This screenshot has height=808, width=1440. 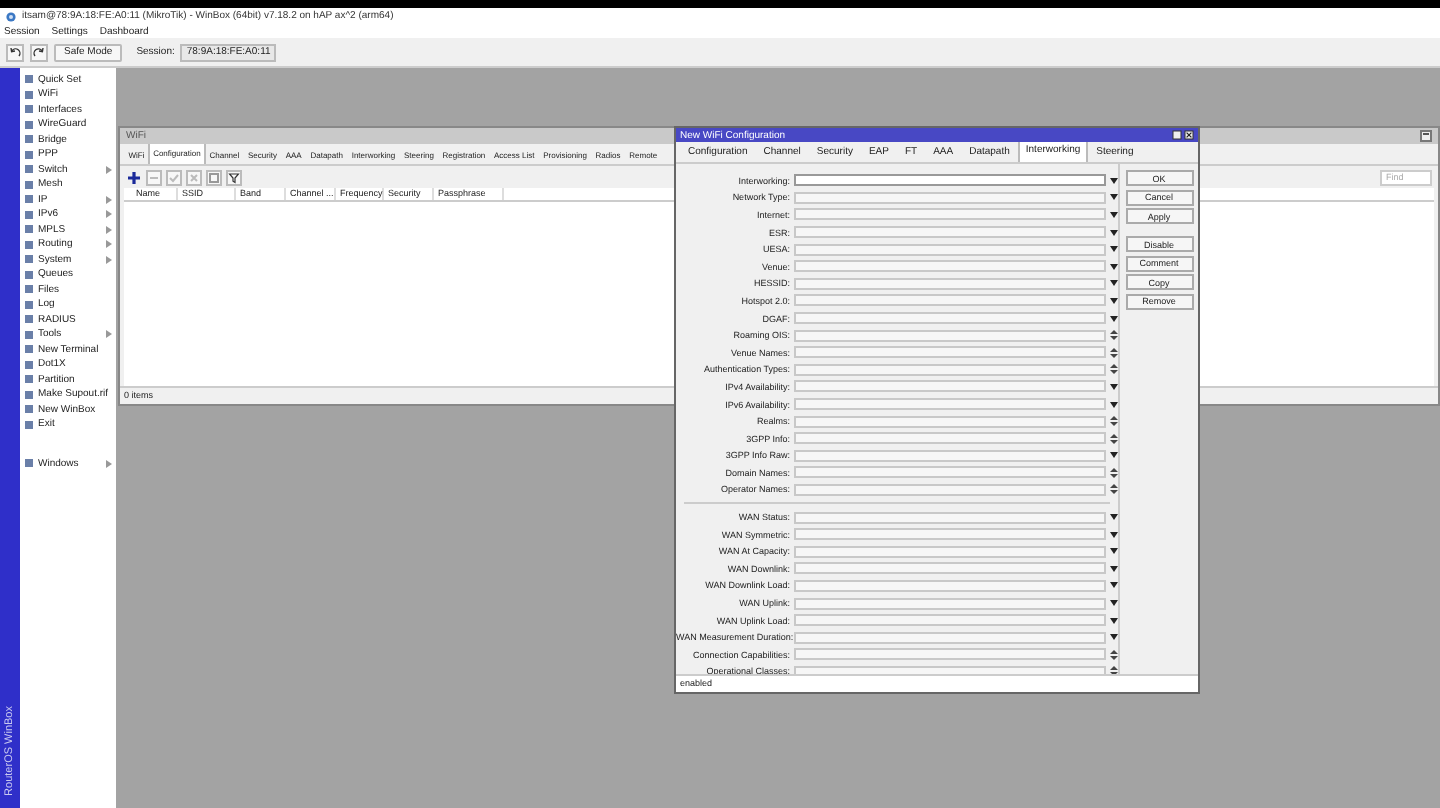 What do you see at coordinates (134, 177) in the screenshot?
I see `add-icon` at bounding box center [134, 177].